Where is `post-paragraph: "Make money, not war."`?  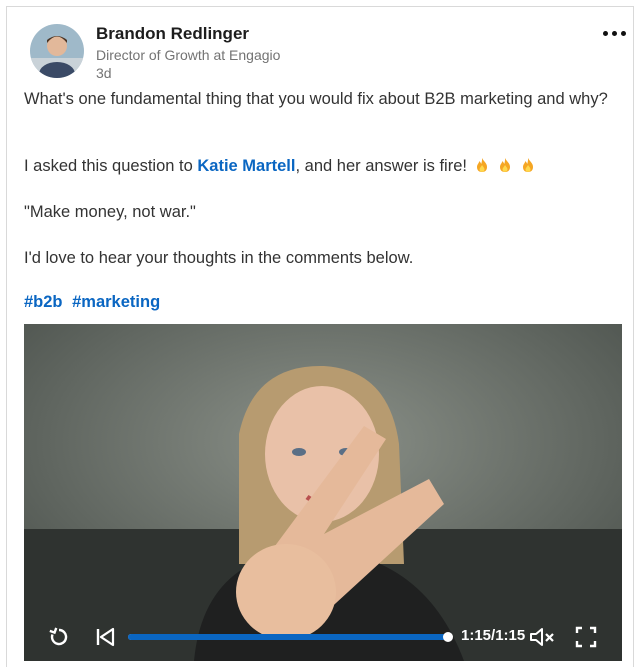
post-paragraph: "Make money, not war." is located at coordinates (110, 212).